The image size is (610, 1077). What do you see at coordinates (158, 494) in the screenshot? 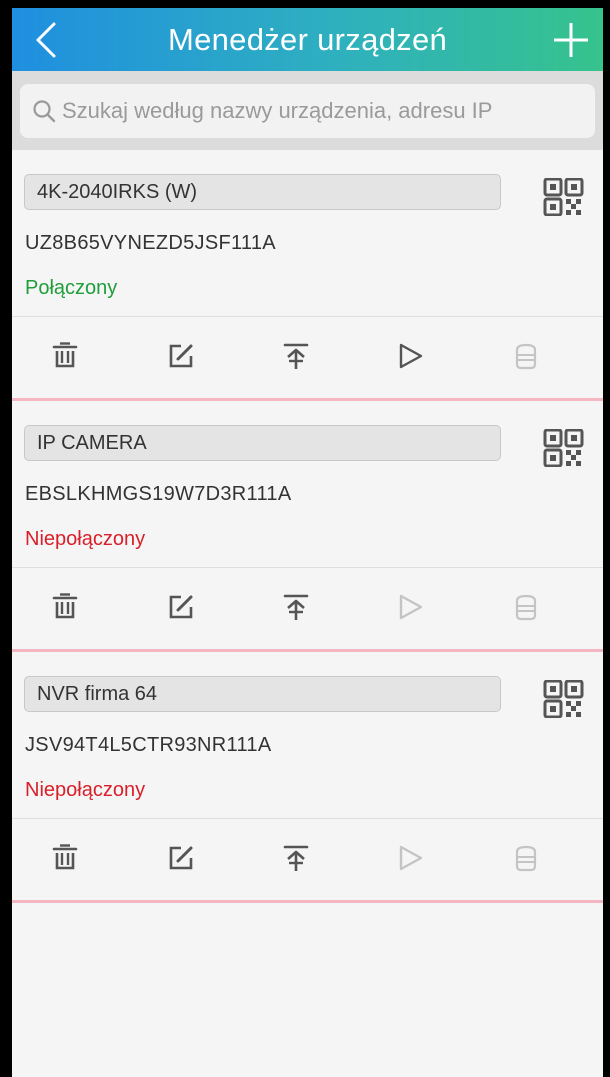
I see `device-serial: EBSLKHMGS19W7D3R111A` at bounding box center [158, 494].